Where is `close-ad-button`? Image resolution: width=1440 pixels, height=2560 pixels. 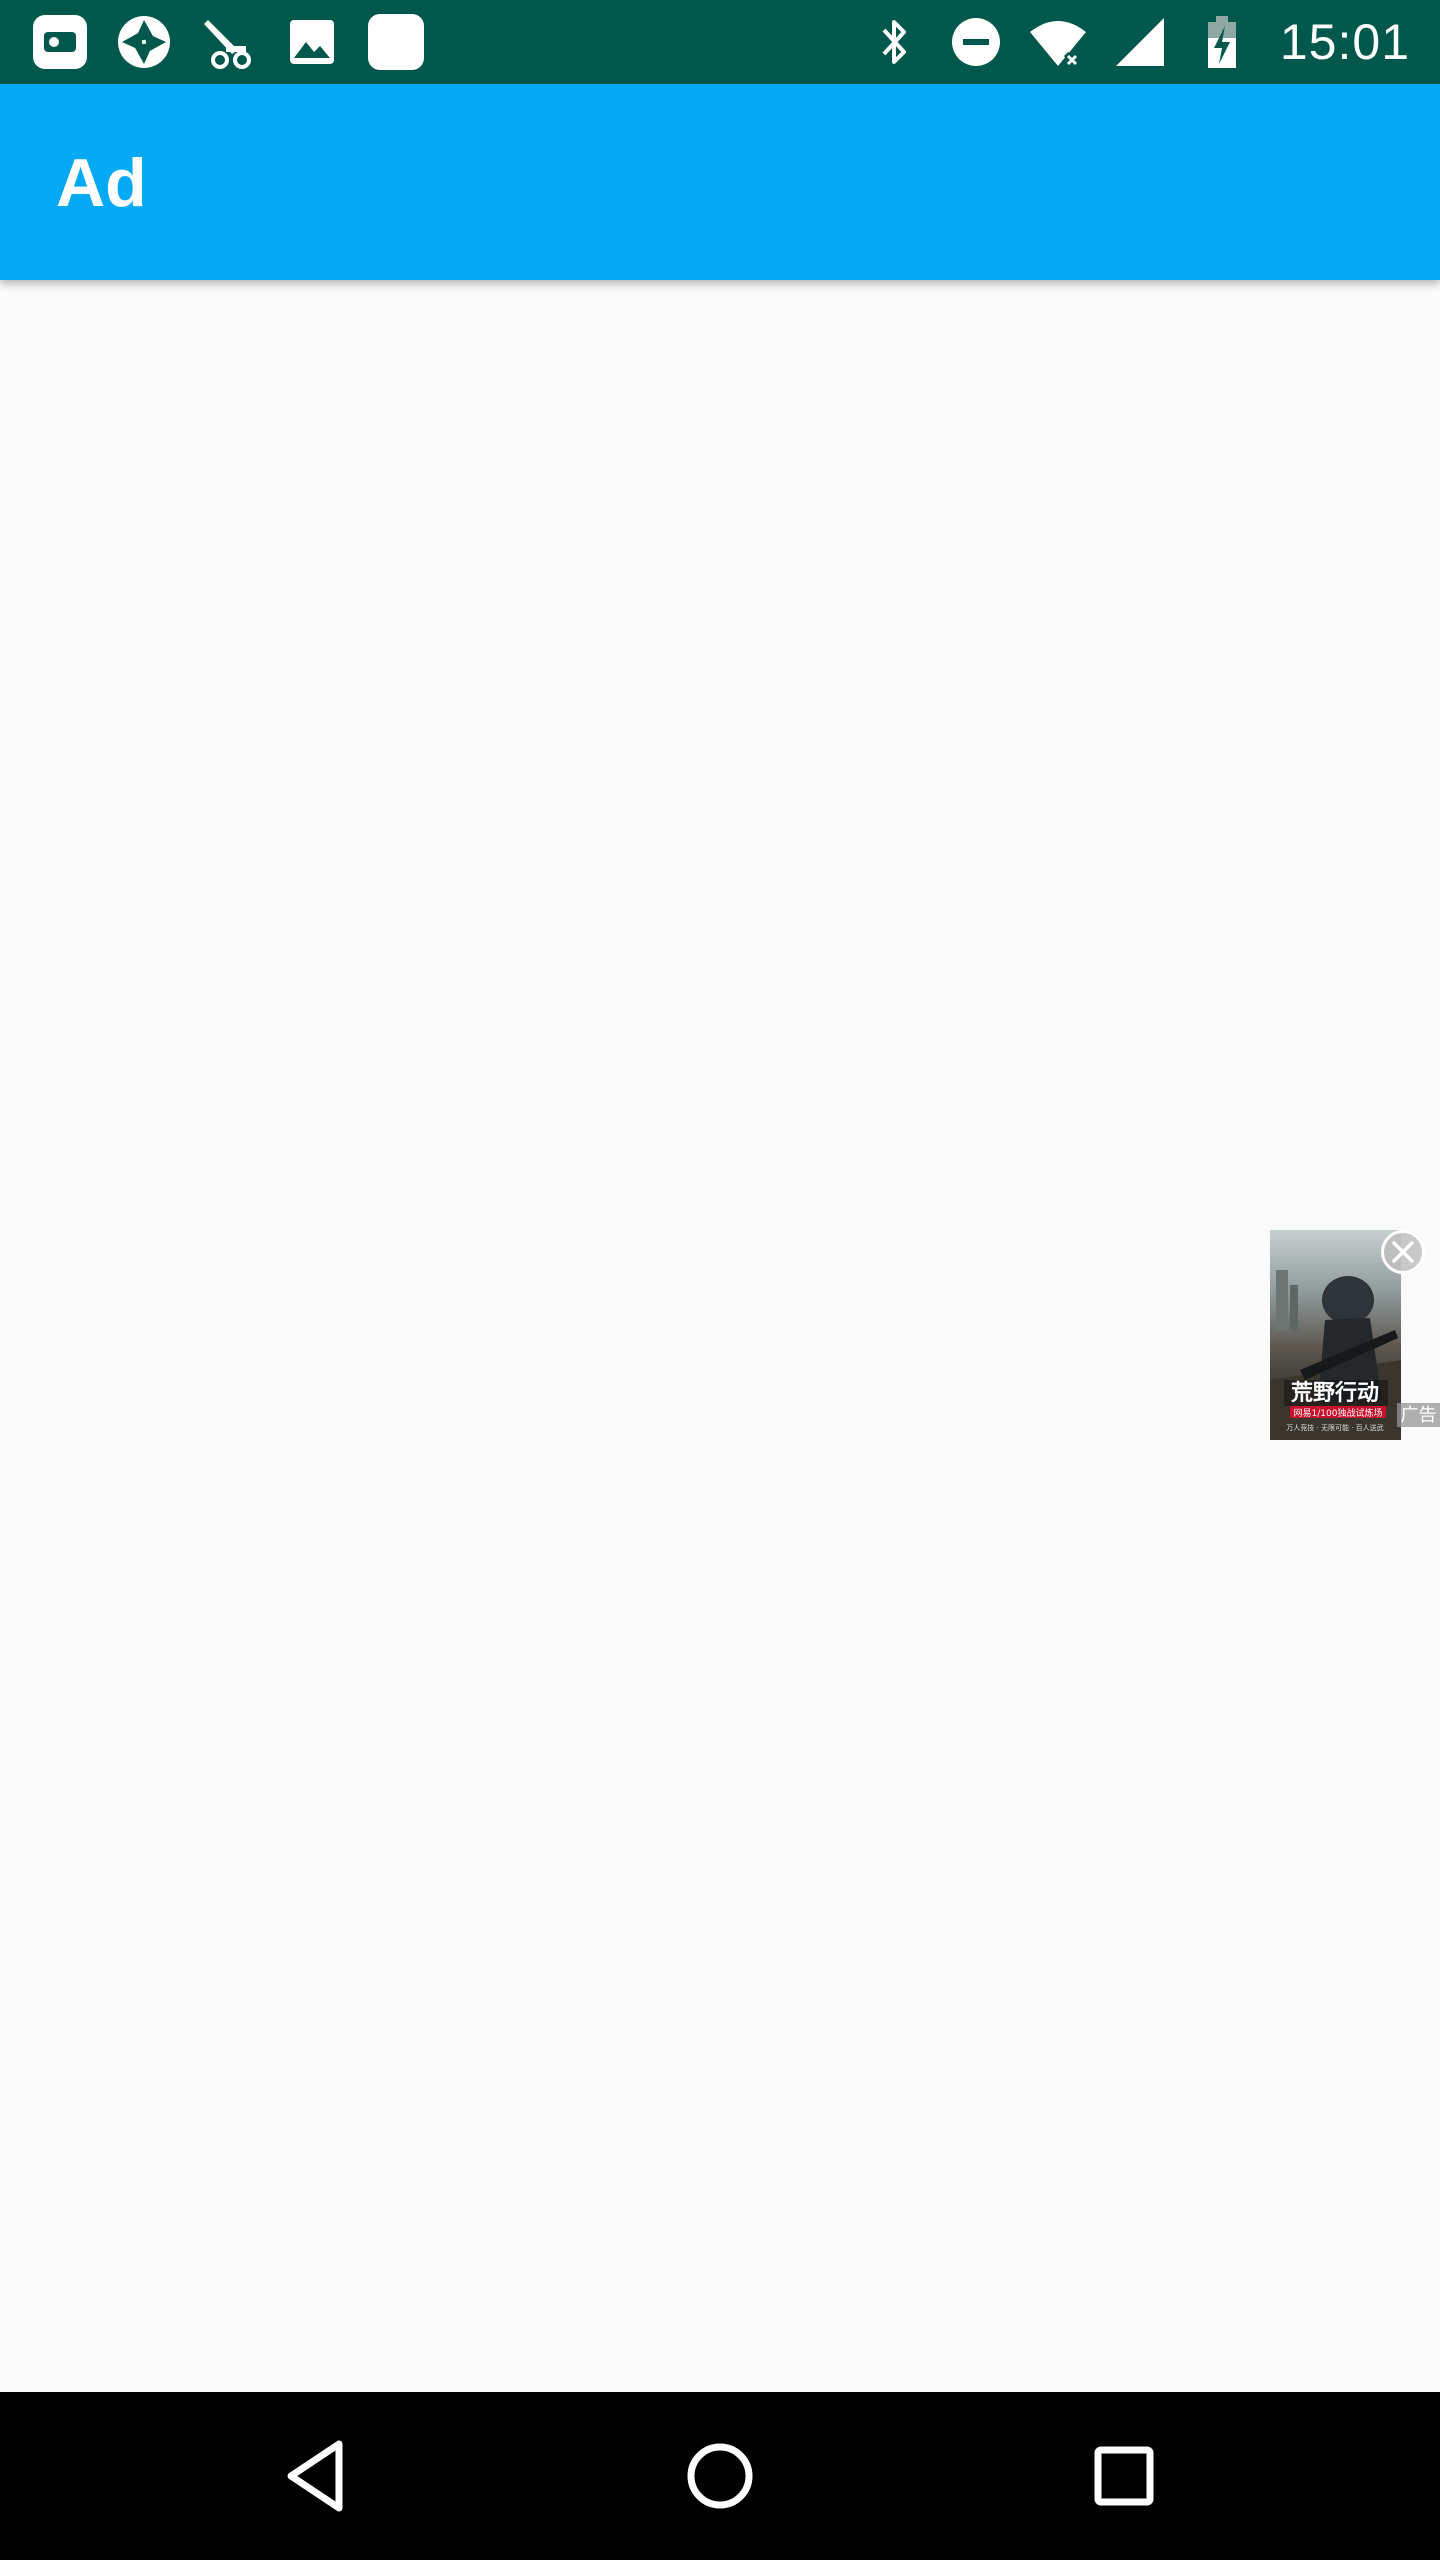 close-ad-button is located at coordinates (1403, 1252).